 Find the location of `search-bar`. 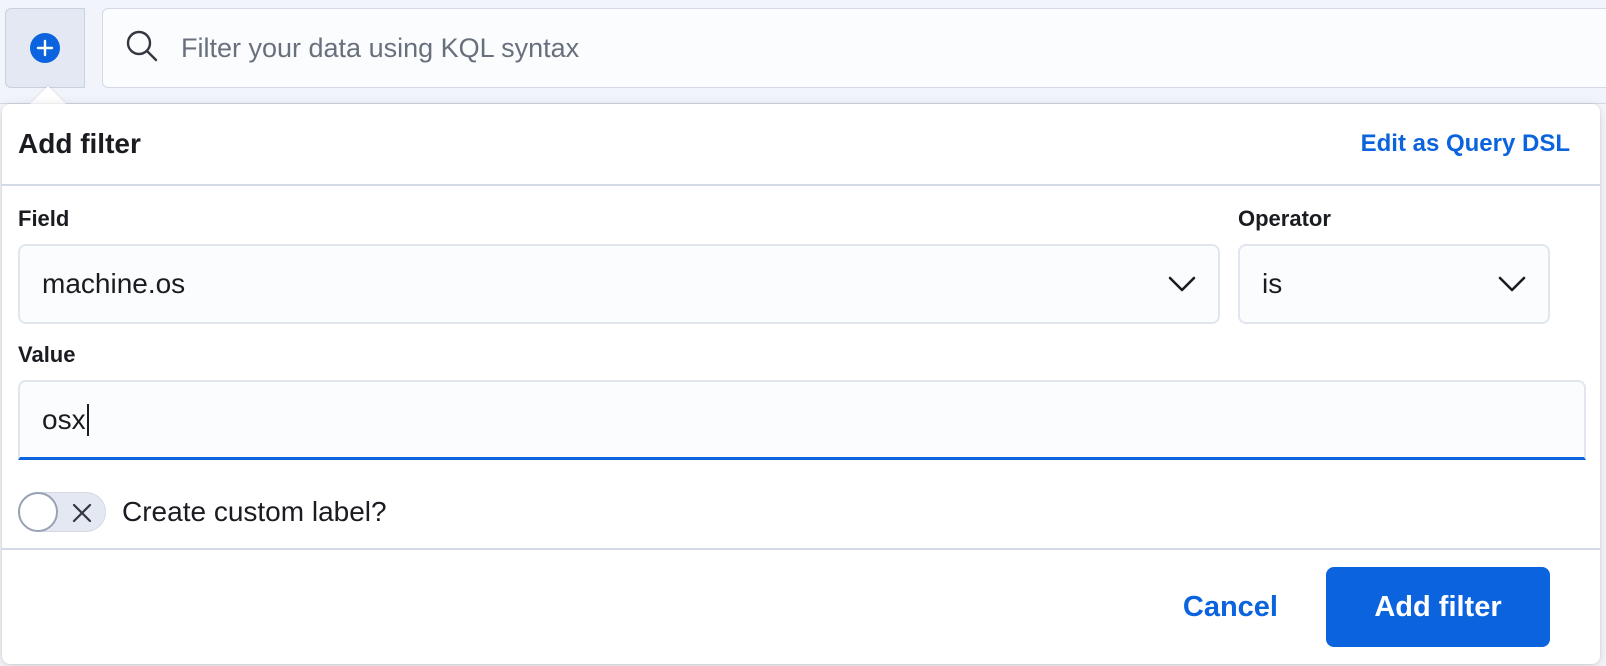

search-bar is located at coordinates (854, 48).